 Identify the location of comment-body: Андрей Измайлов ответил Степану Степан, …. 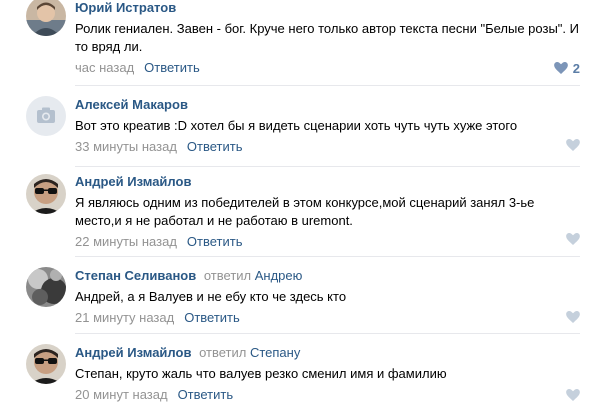
(327, 374).